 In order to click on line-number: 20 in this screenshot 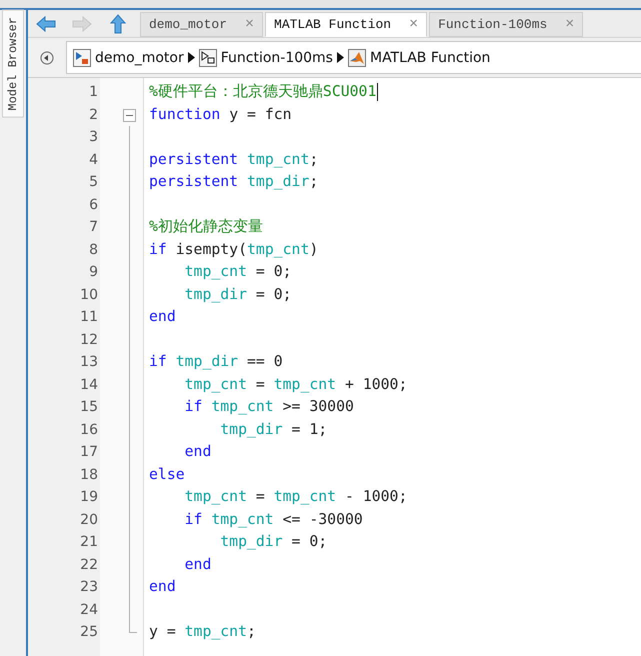, I will do `click(89, 520)`.